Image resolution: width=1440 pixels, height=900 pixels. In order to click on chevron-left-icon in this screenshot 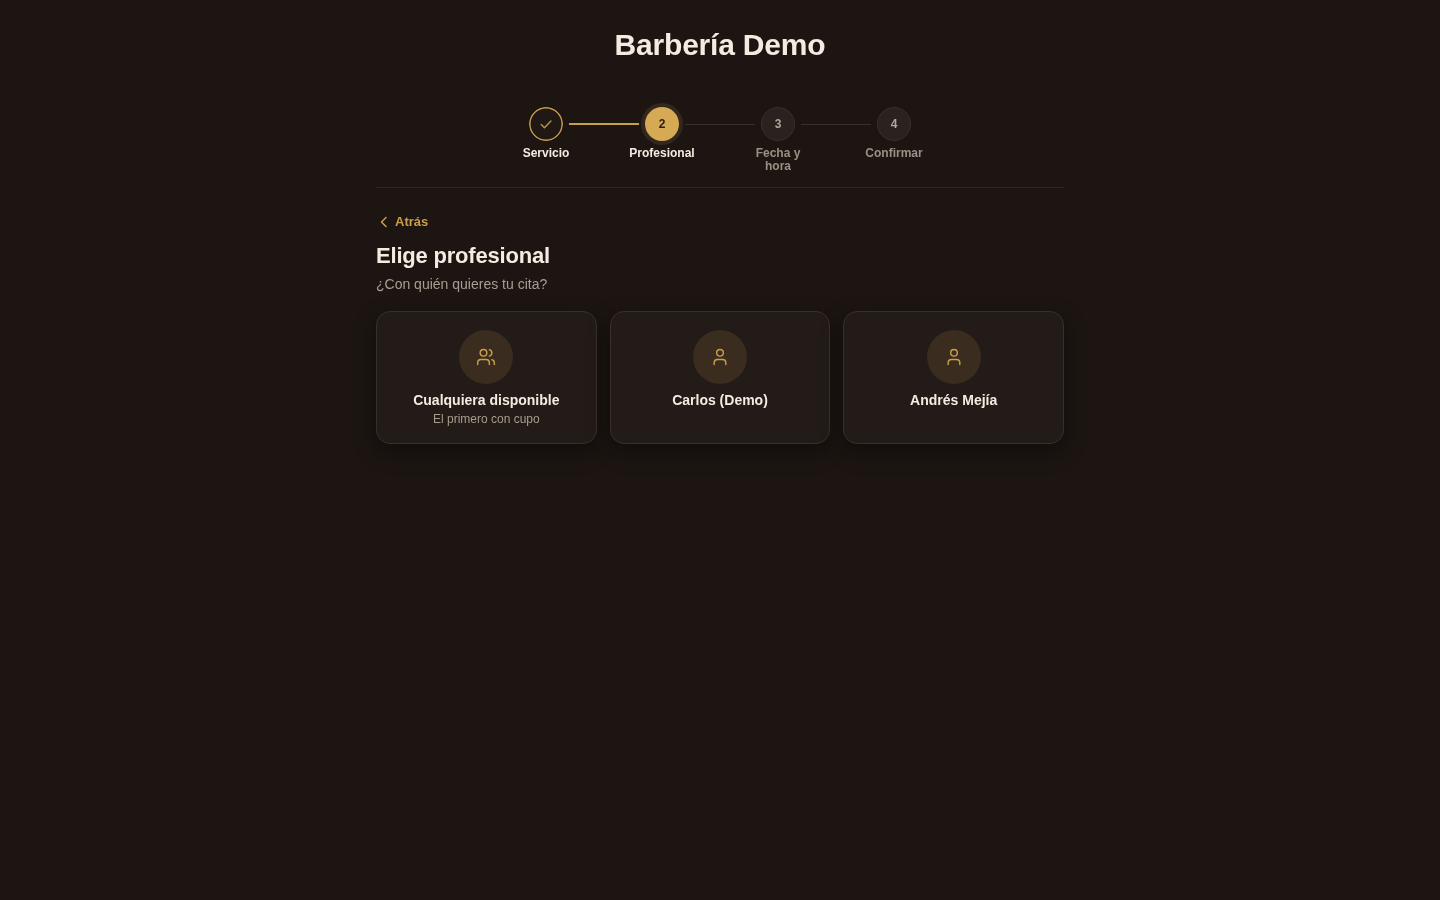, I will do `click(383, 222)`.